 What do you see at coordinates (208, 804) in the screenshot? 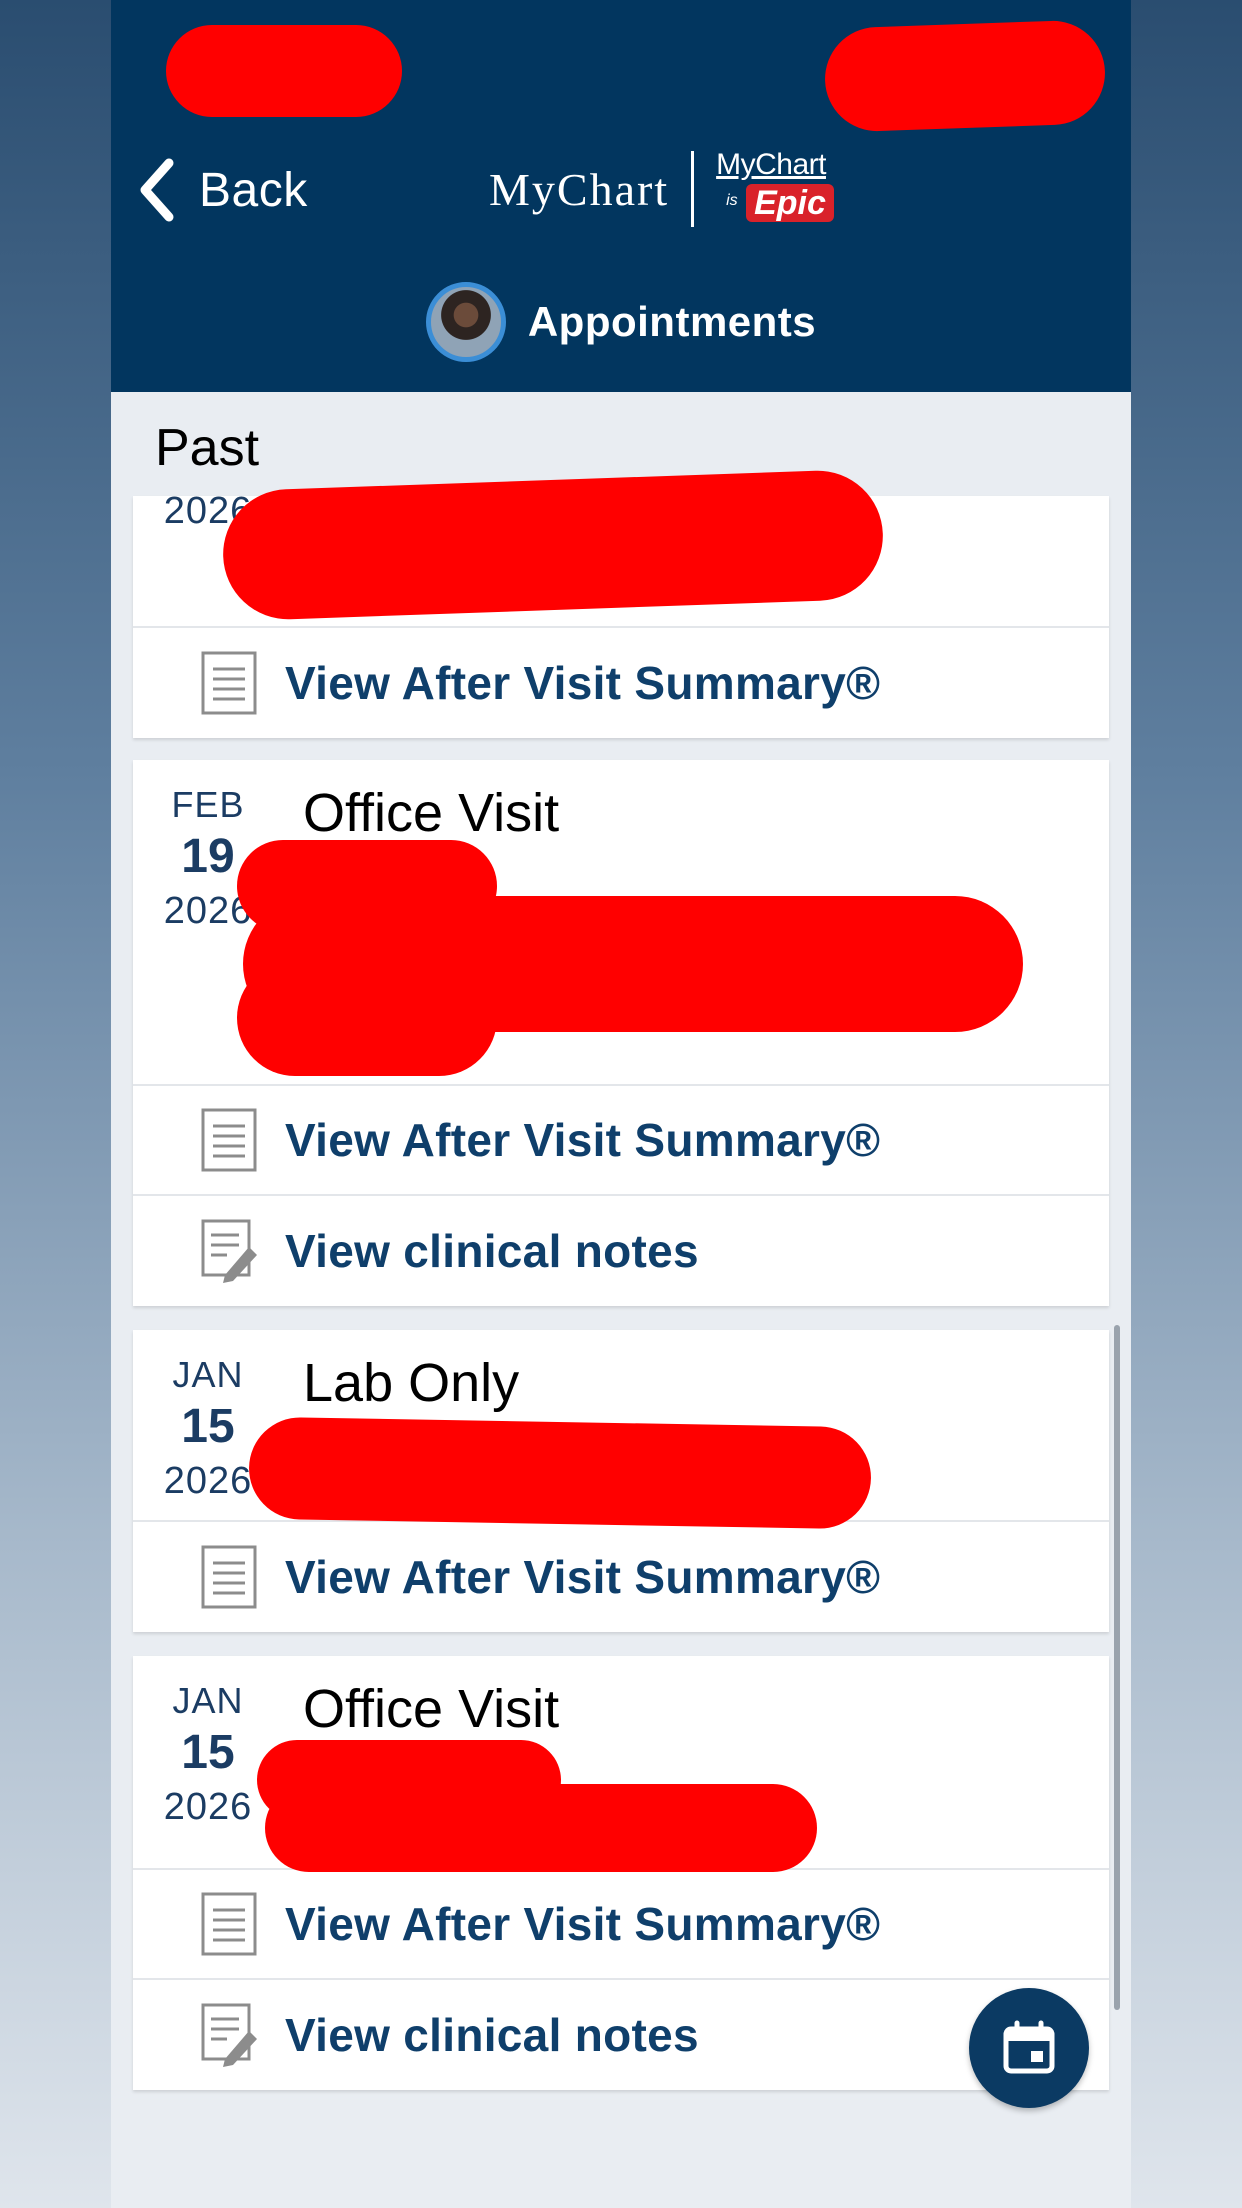
I see `appointment-month: FEB` at bounding box center [208, 804].